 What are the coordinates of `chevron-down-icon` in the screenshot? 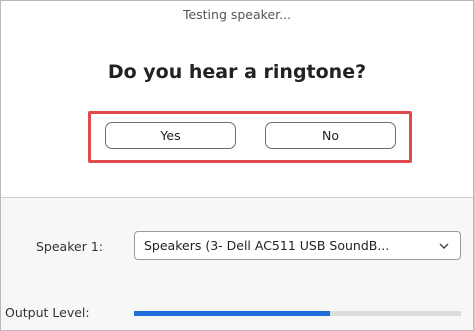 It's located at (444, 245).